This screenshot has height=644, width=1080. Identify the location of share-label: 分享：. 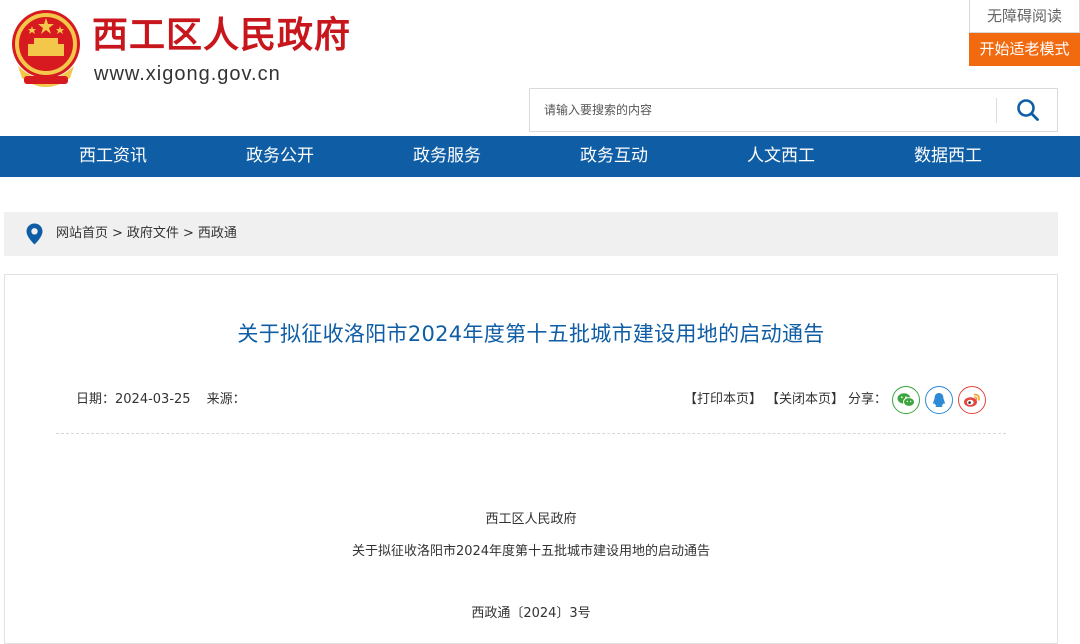
(868, 399).